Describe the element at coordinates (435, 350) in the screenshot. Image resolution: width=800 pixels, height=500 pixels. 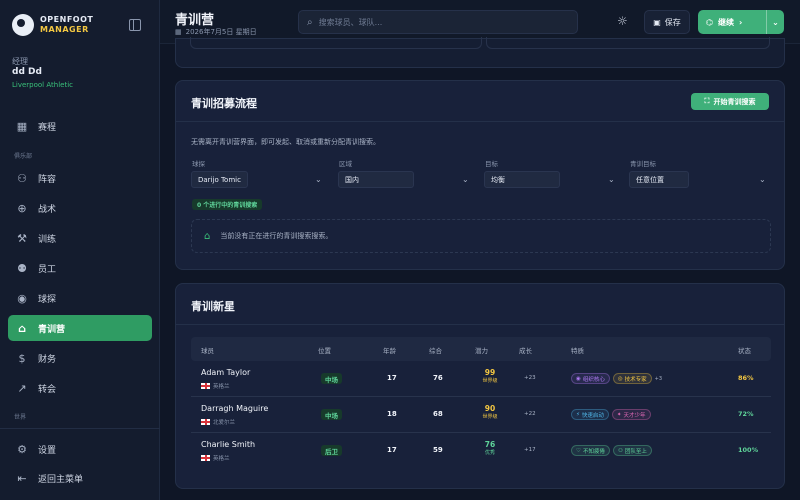
I see `col-overall: 综合` at that location.